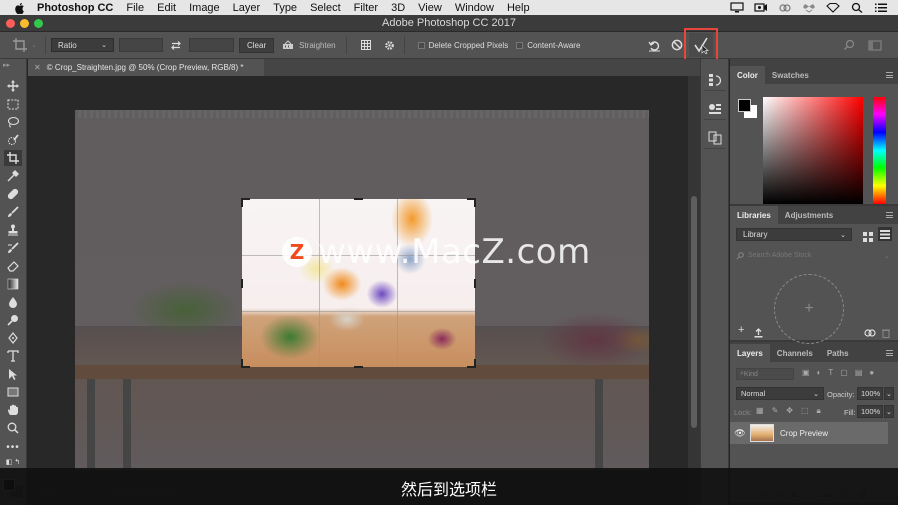 The width and height of the screenshot is (898, 505). What do you see at coordinates (13, 447) in the screenshot?
I see `edit-toolbar-button: •••` at bounding box center [13, 447].